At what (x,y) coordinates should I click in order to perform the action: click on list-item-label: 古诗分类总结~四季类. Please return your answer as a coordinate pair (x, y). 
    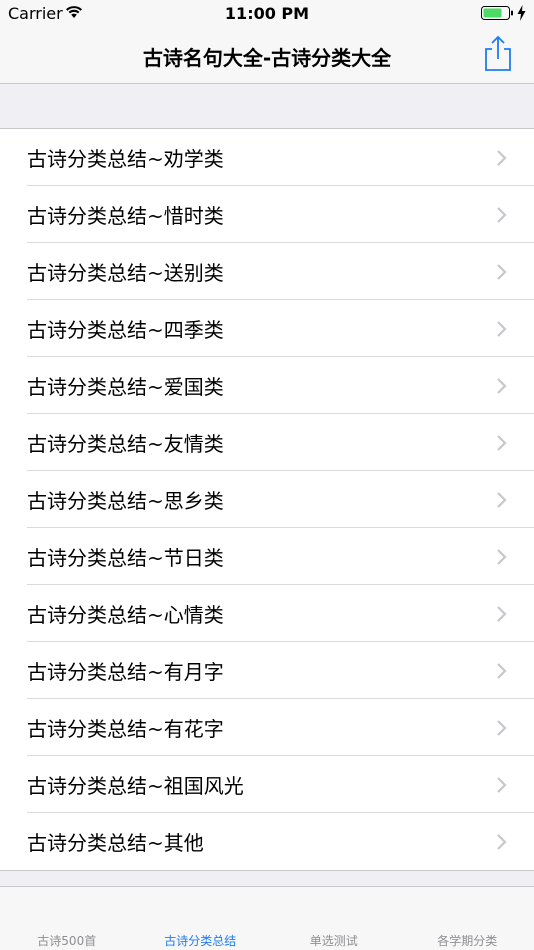
    Looking at the image, I should click on (125, 330).